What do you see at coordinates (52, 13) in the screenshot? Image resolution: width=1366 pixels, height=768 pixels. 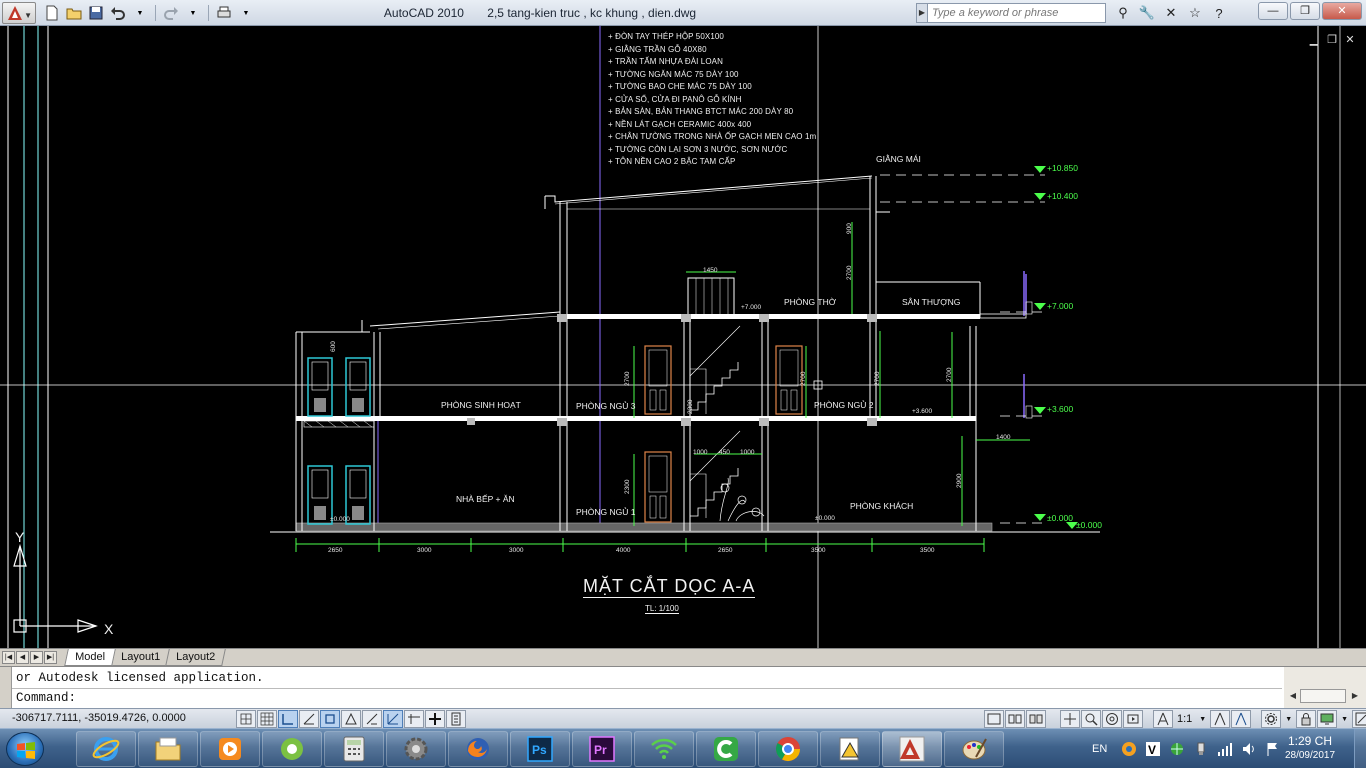 I see `new-button` at bounding box center [52, 13].